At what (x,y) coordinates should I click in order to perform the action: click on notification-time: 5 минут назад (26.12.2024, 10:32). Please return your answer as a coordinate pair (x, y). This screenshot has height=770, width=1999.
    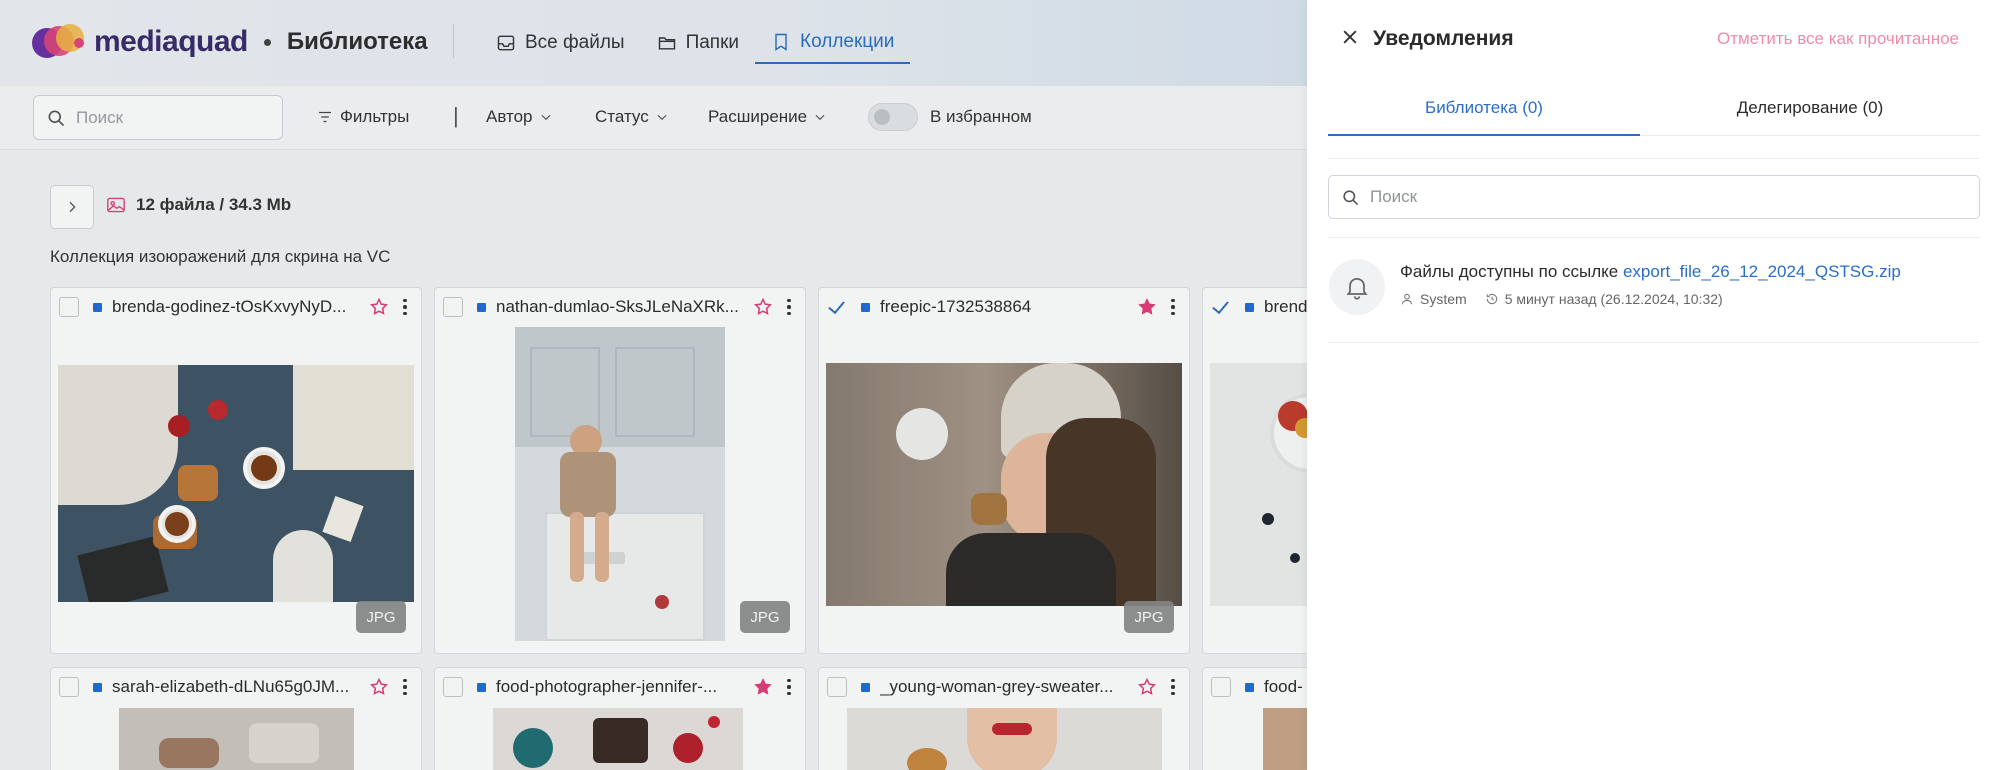
    Looking at the image, I should click on (1613, 299).